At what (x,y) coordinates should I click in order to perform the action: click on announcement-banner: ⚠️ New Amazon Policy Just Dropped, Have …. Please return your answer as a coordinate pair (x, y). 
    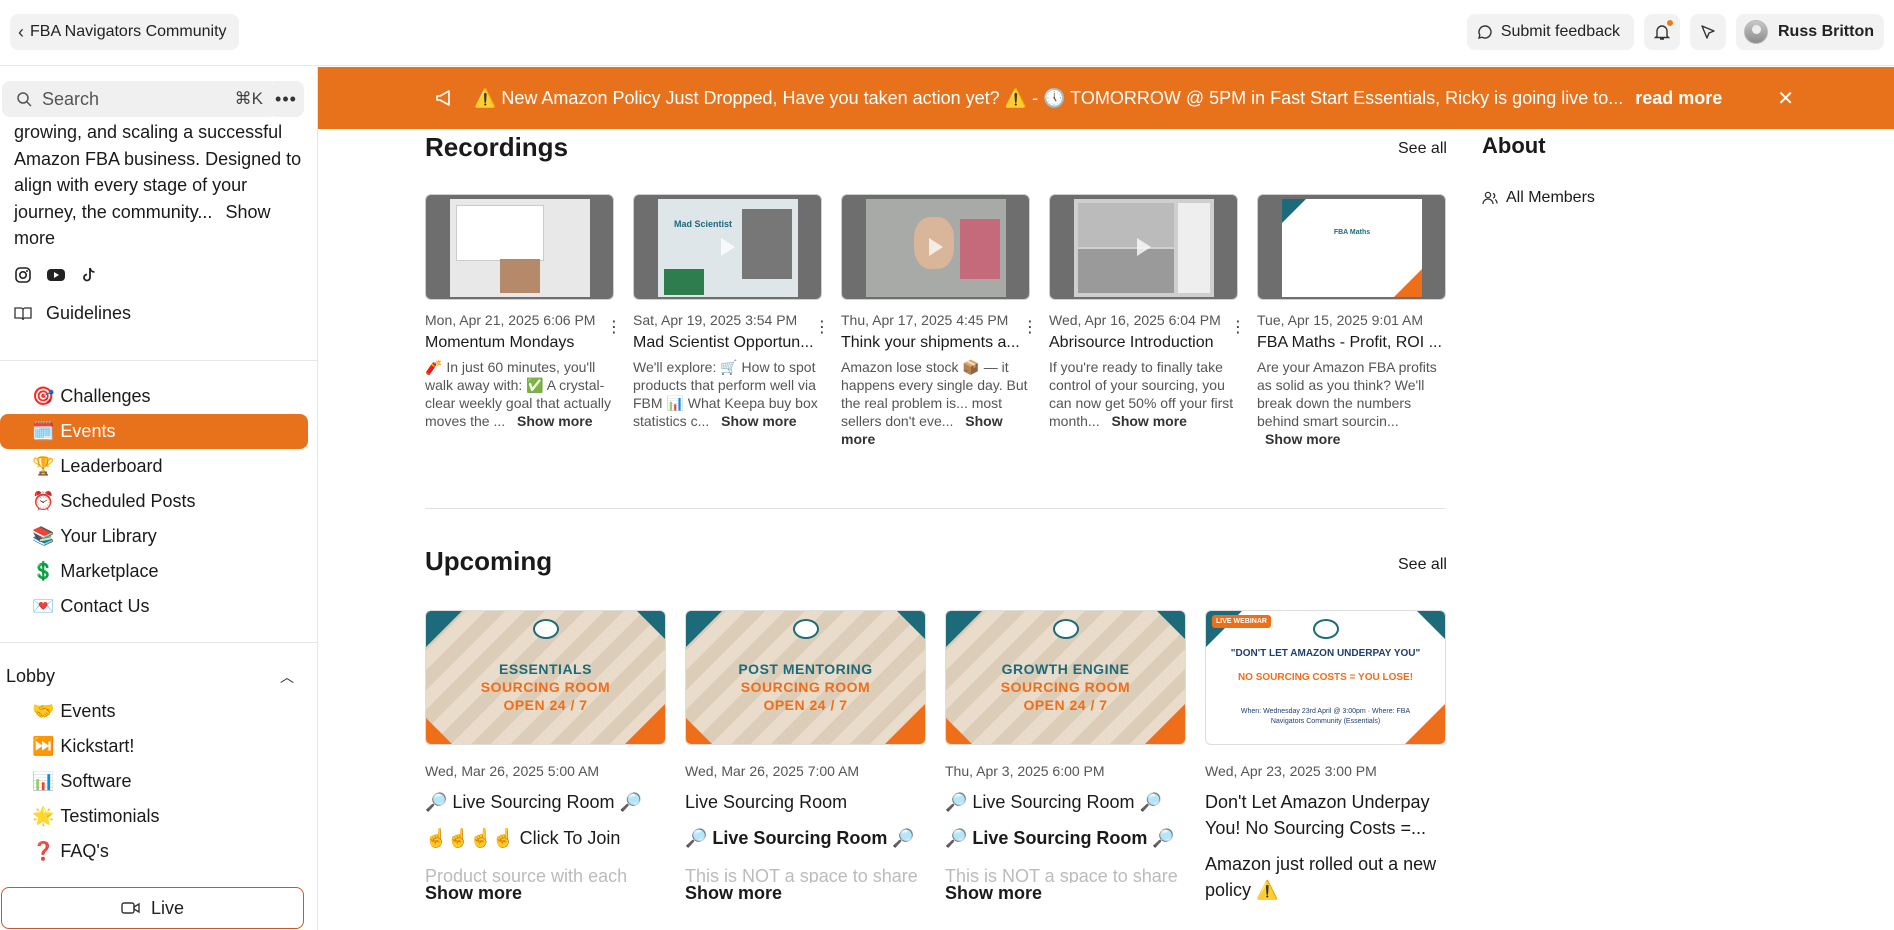
    Looking at the image, I should click on (1106, 98).